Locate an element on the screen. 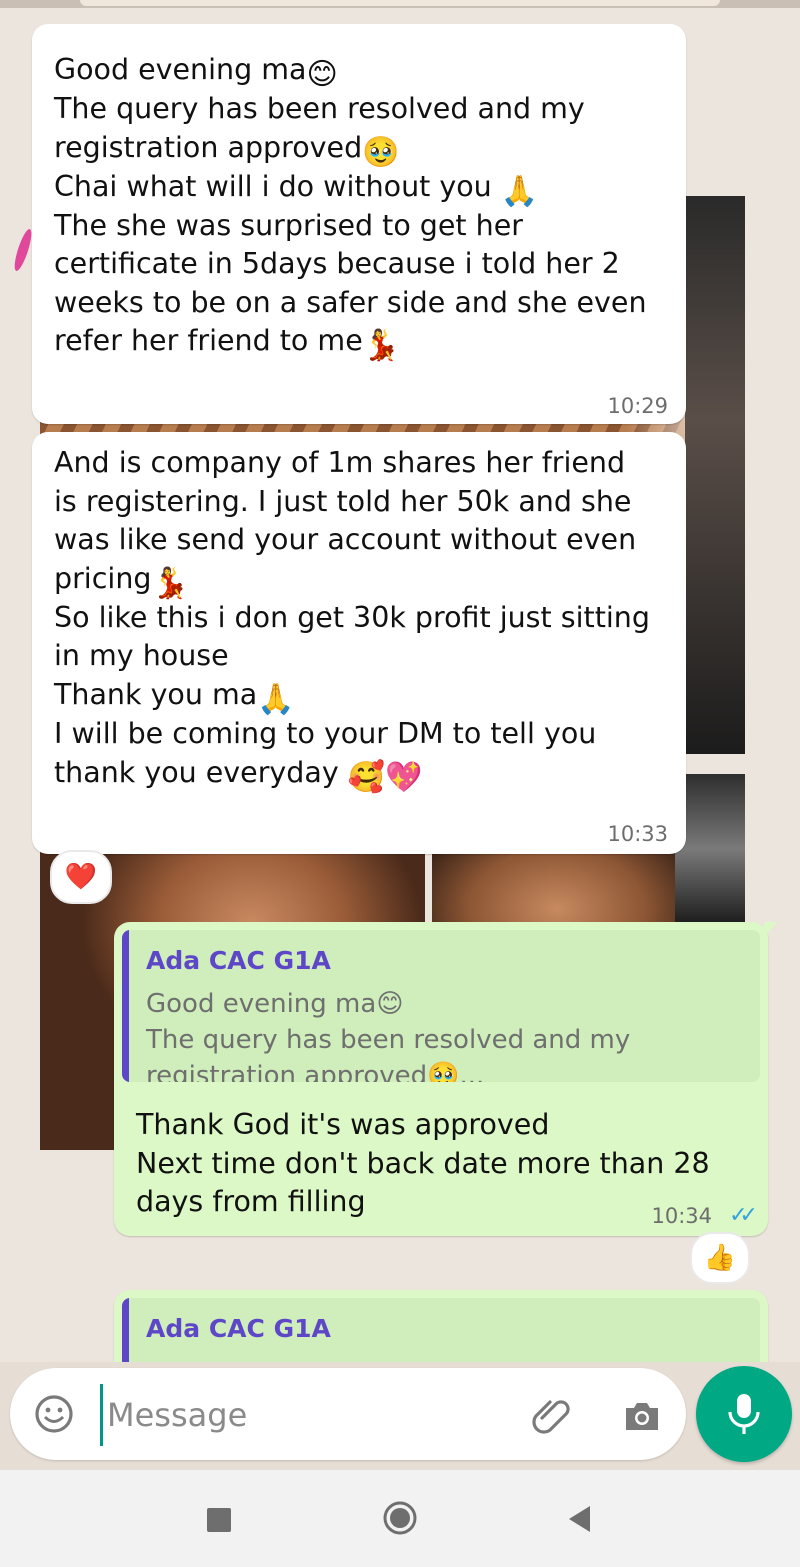 This screenshot has height=1567, width=800. mic-icon is located at coordinates (744, 1414).